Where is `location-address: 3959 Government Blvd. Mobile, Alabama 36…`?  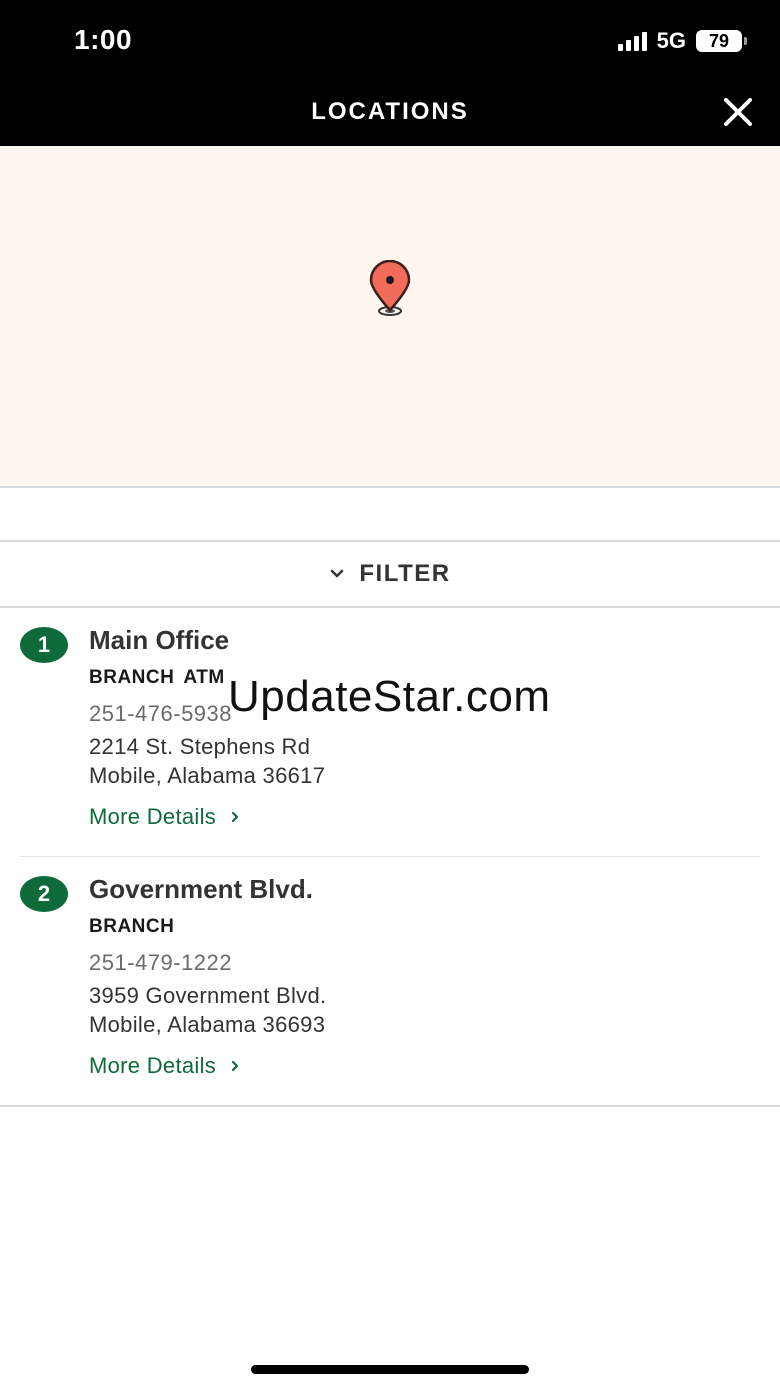 location-address: 3959 Government Blvd. Mobile, Alabama 36… is located at coordinates (207, 1010).